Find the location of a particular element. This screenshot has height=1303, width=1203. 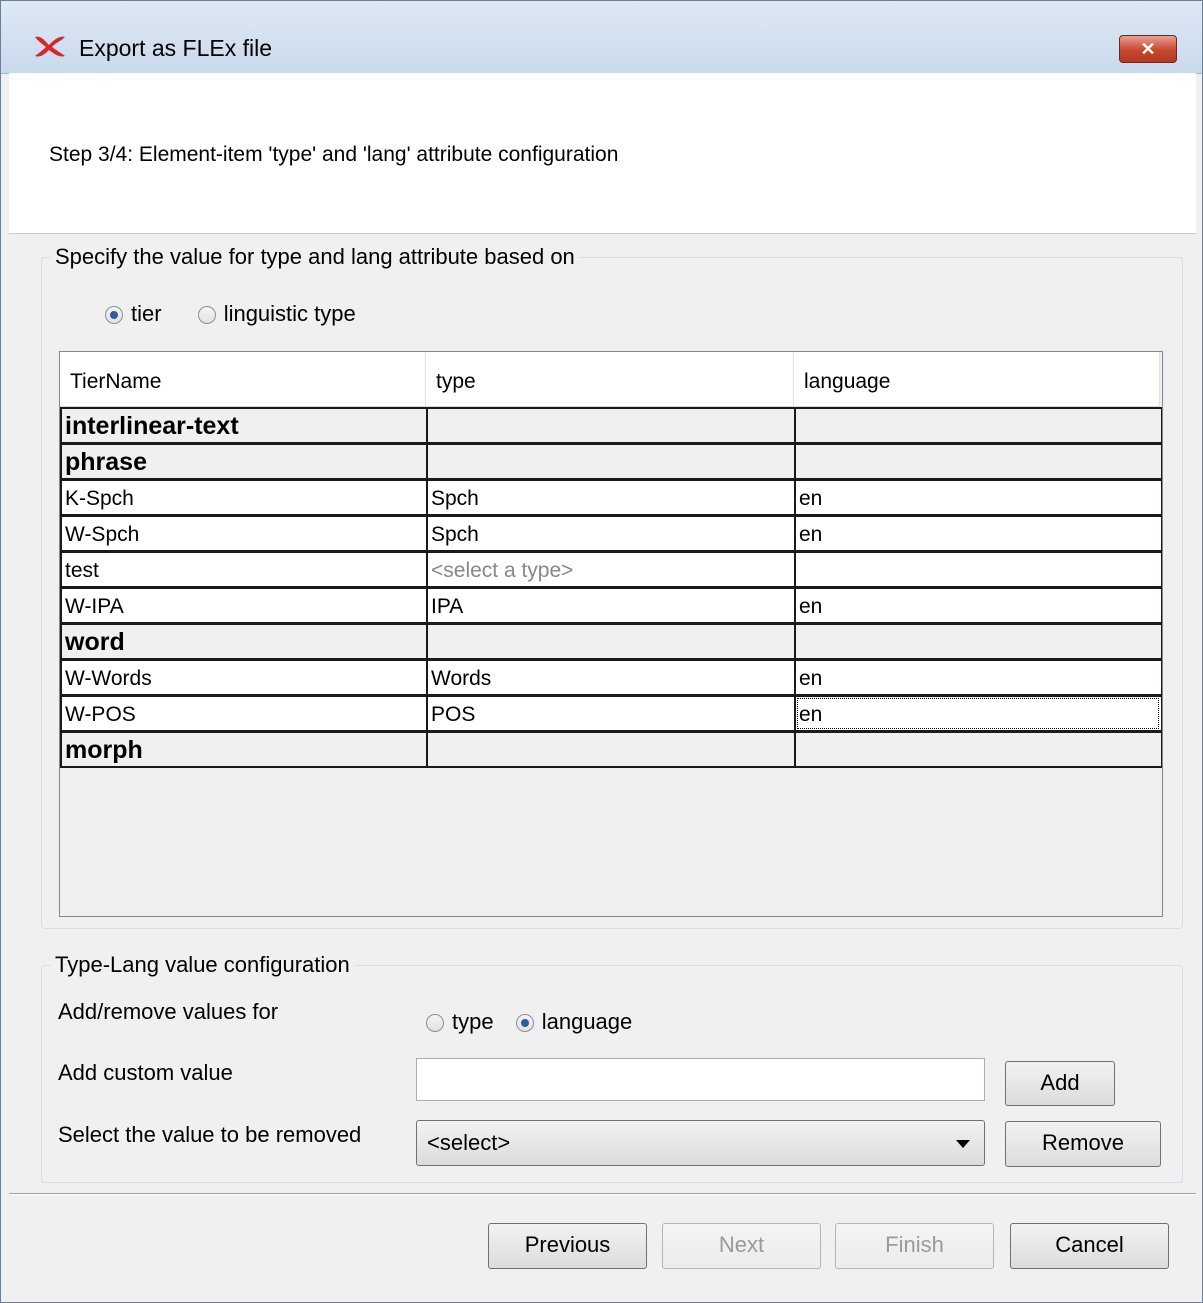

table-row: test <select a type> is located at coordinates (611, 569).